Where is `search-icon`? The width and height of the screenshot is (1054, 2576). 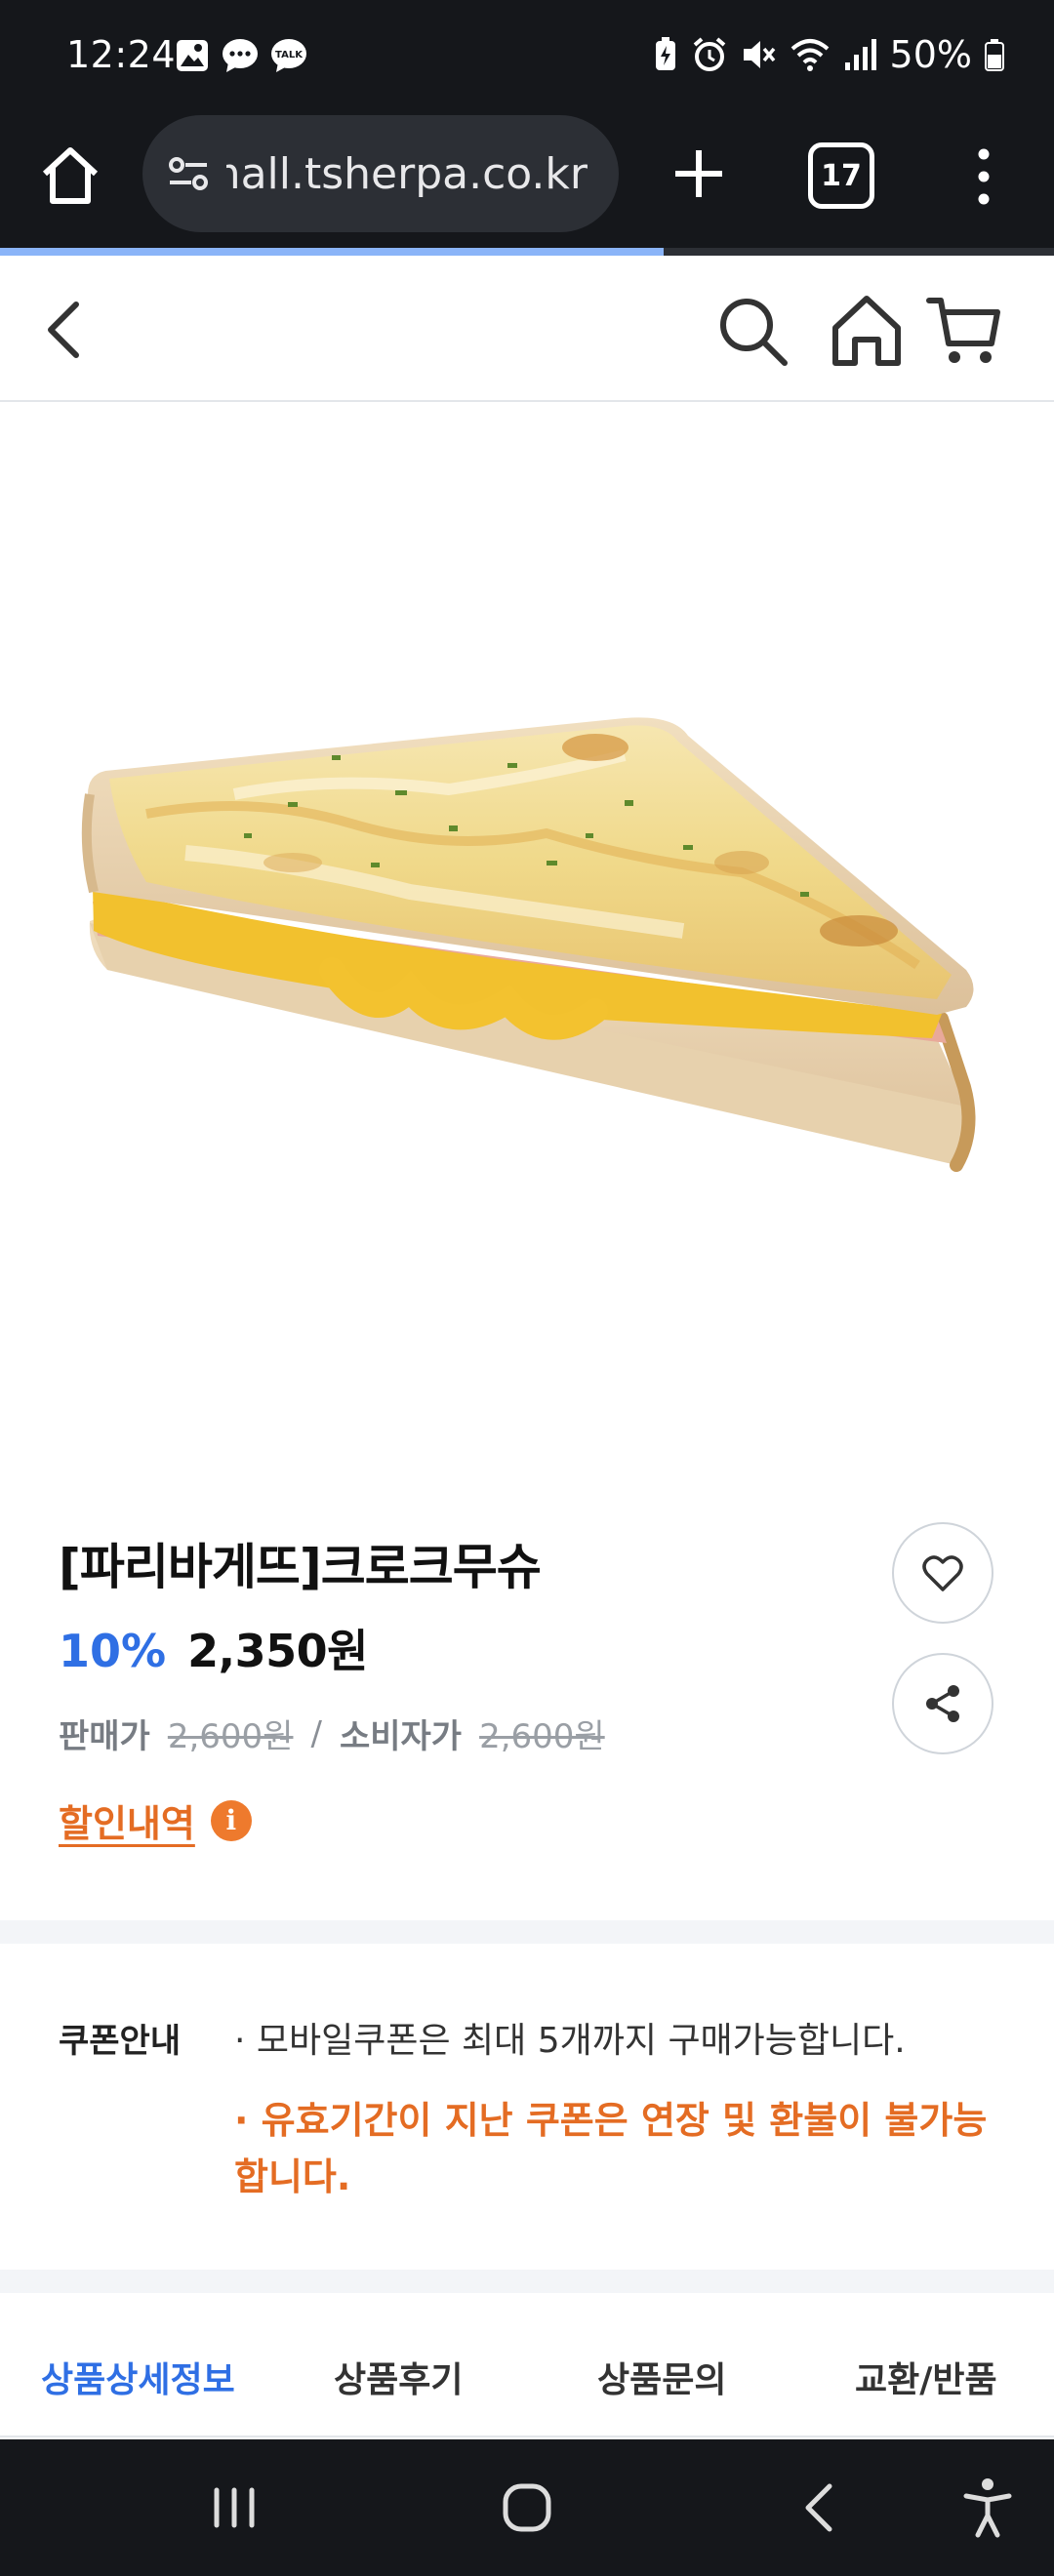 search-icon is located at coordinates (752, 331).